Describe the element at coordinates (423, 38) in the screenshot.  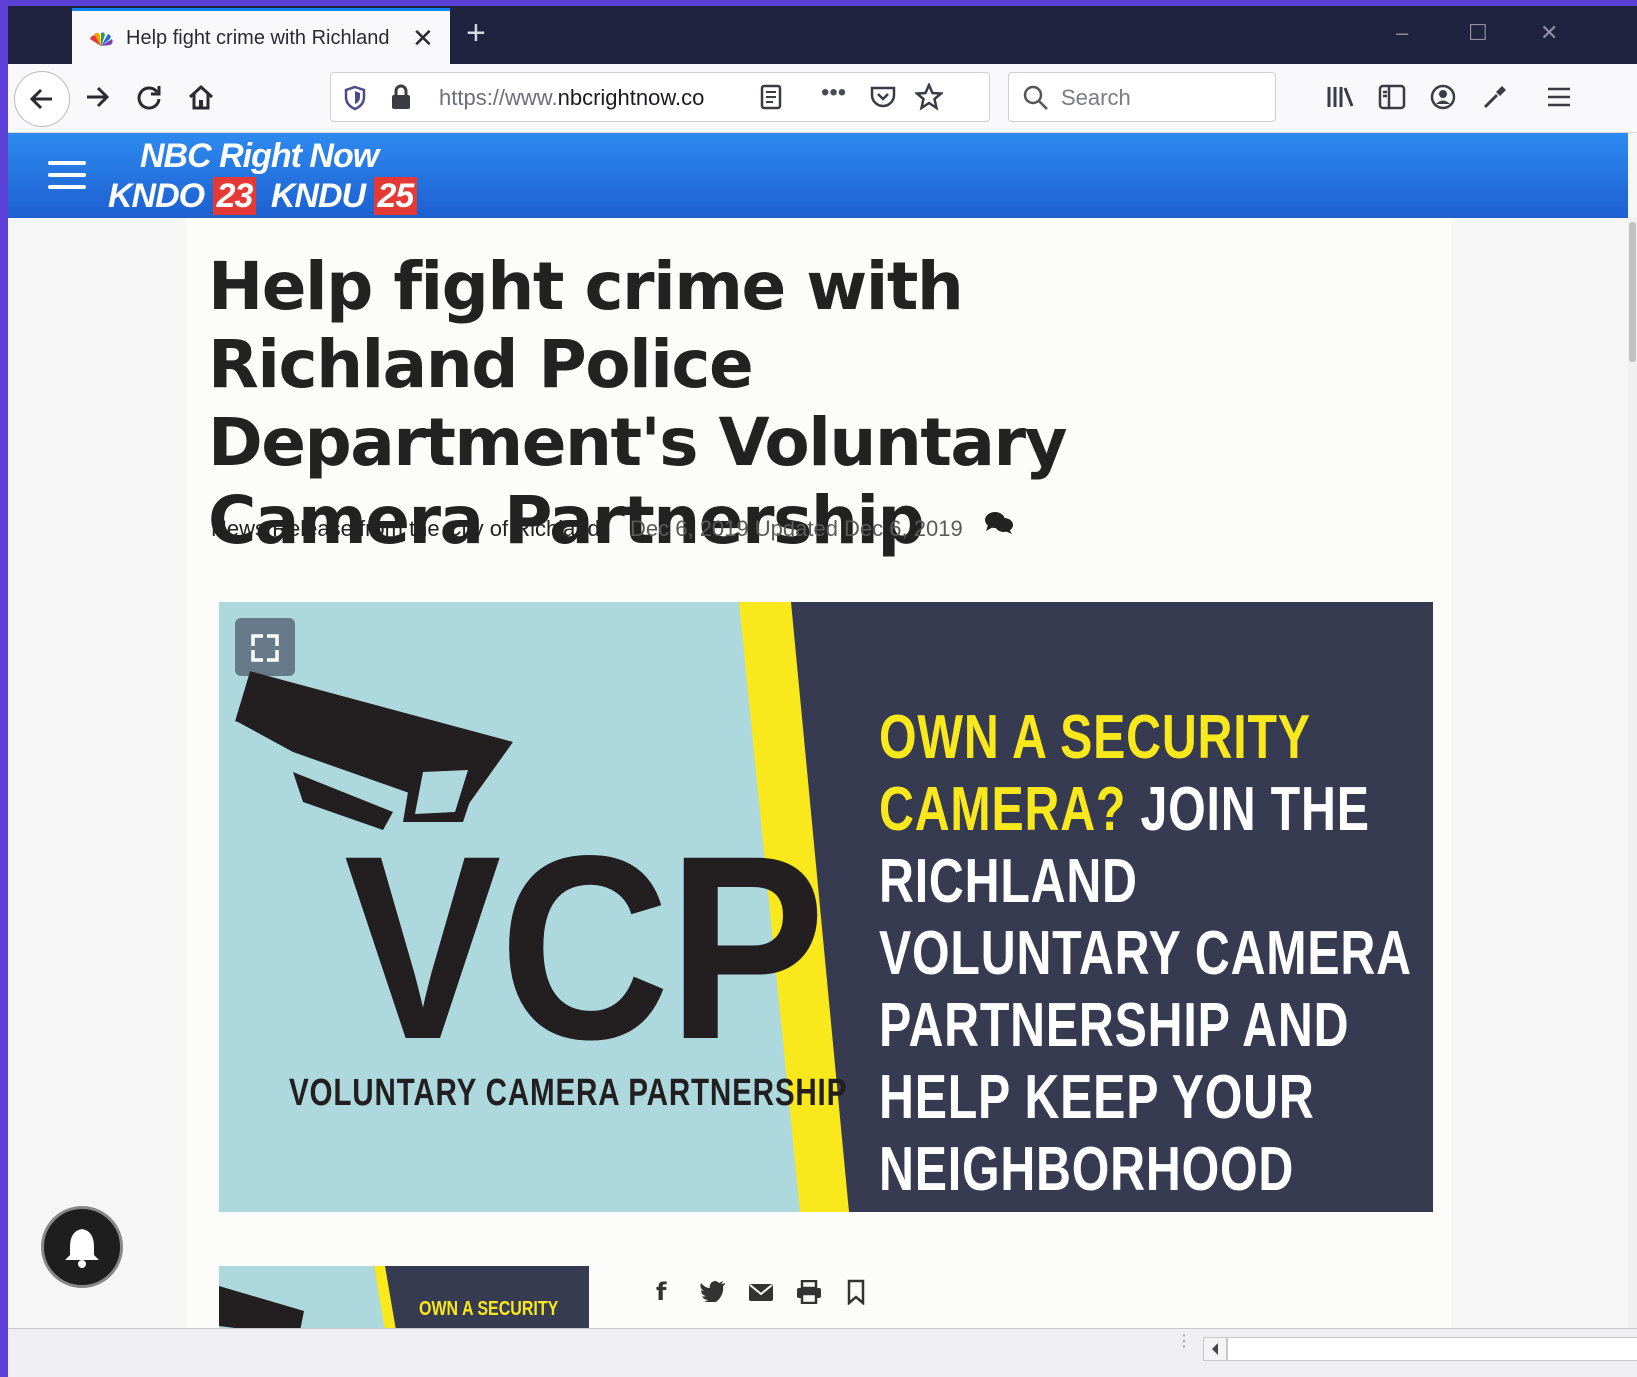
I see `close-tab-icon: ✕` at that location.